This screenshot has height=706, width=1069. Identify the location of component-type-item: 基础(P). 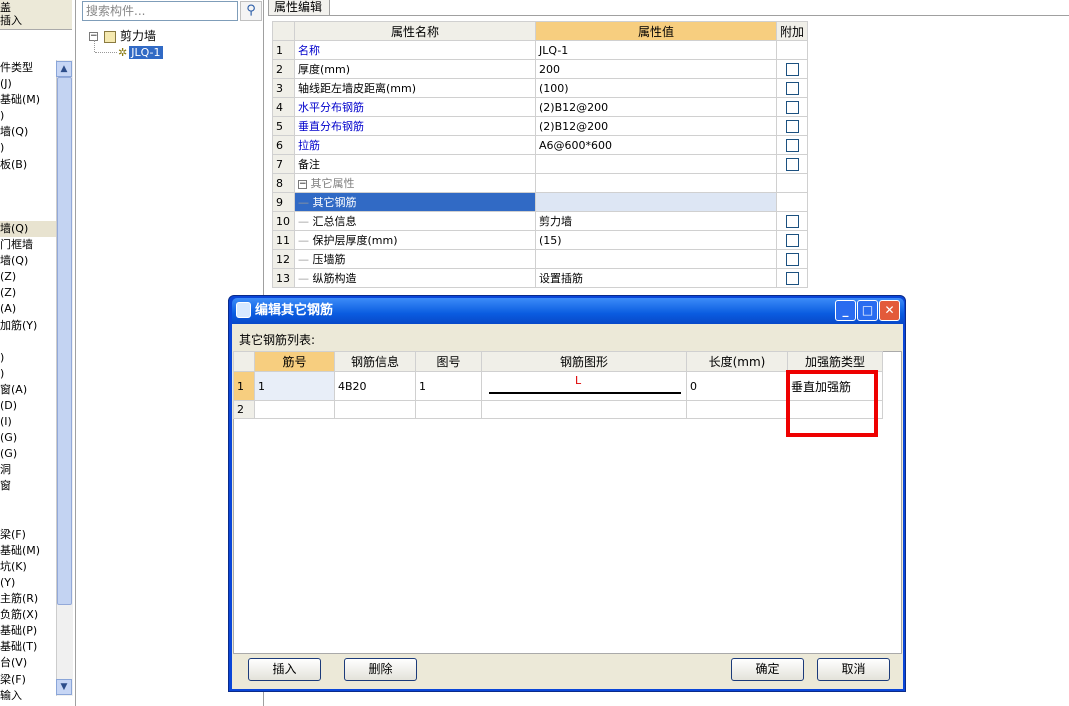
(28, 631).